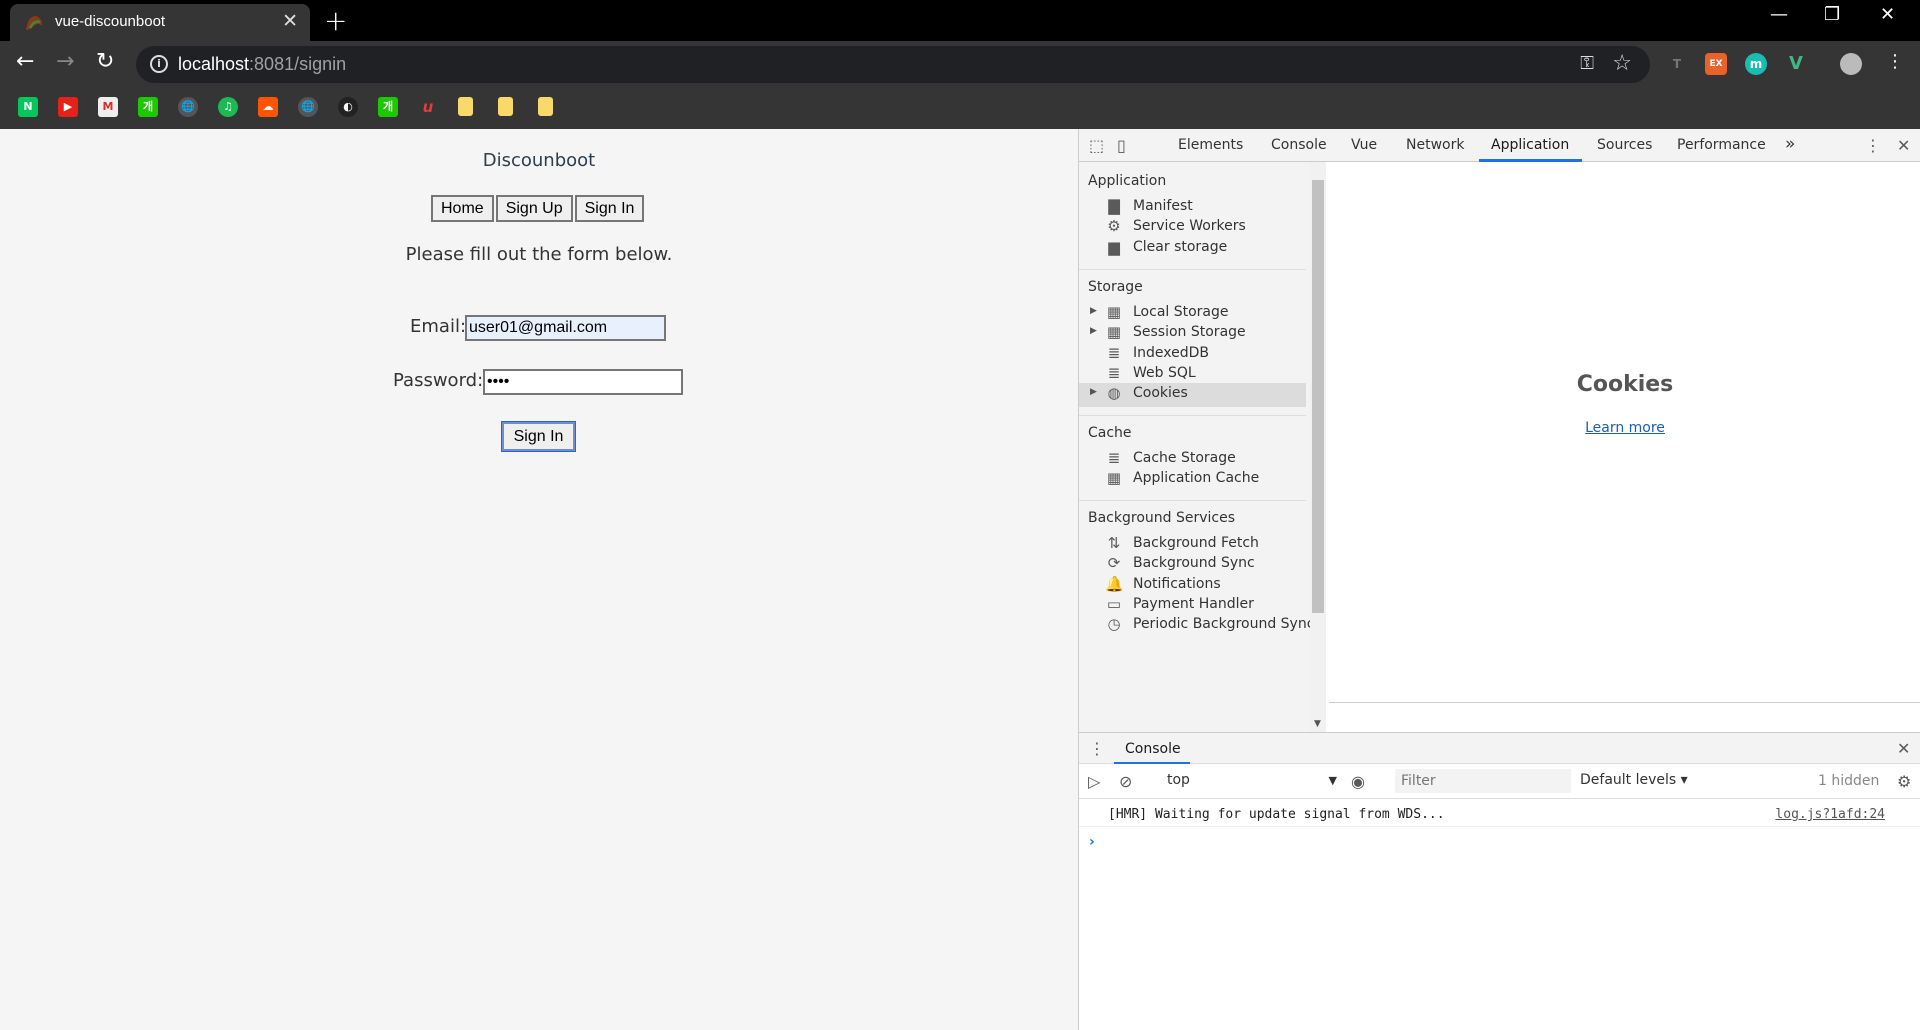  I want to click on sidebar-toggle-icon: ▷, so click(1097, 781).